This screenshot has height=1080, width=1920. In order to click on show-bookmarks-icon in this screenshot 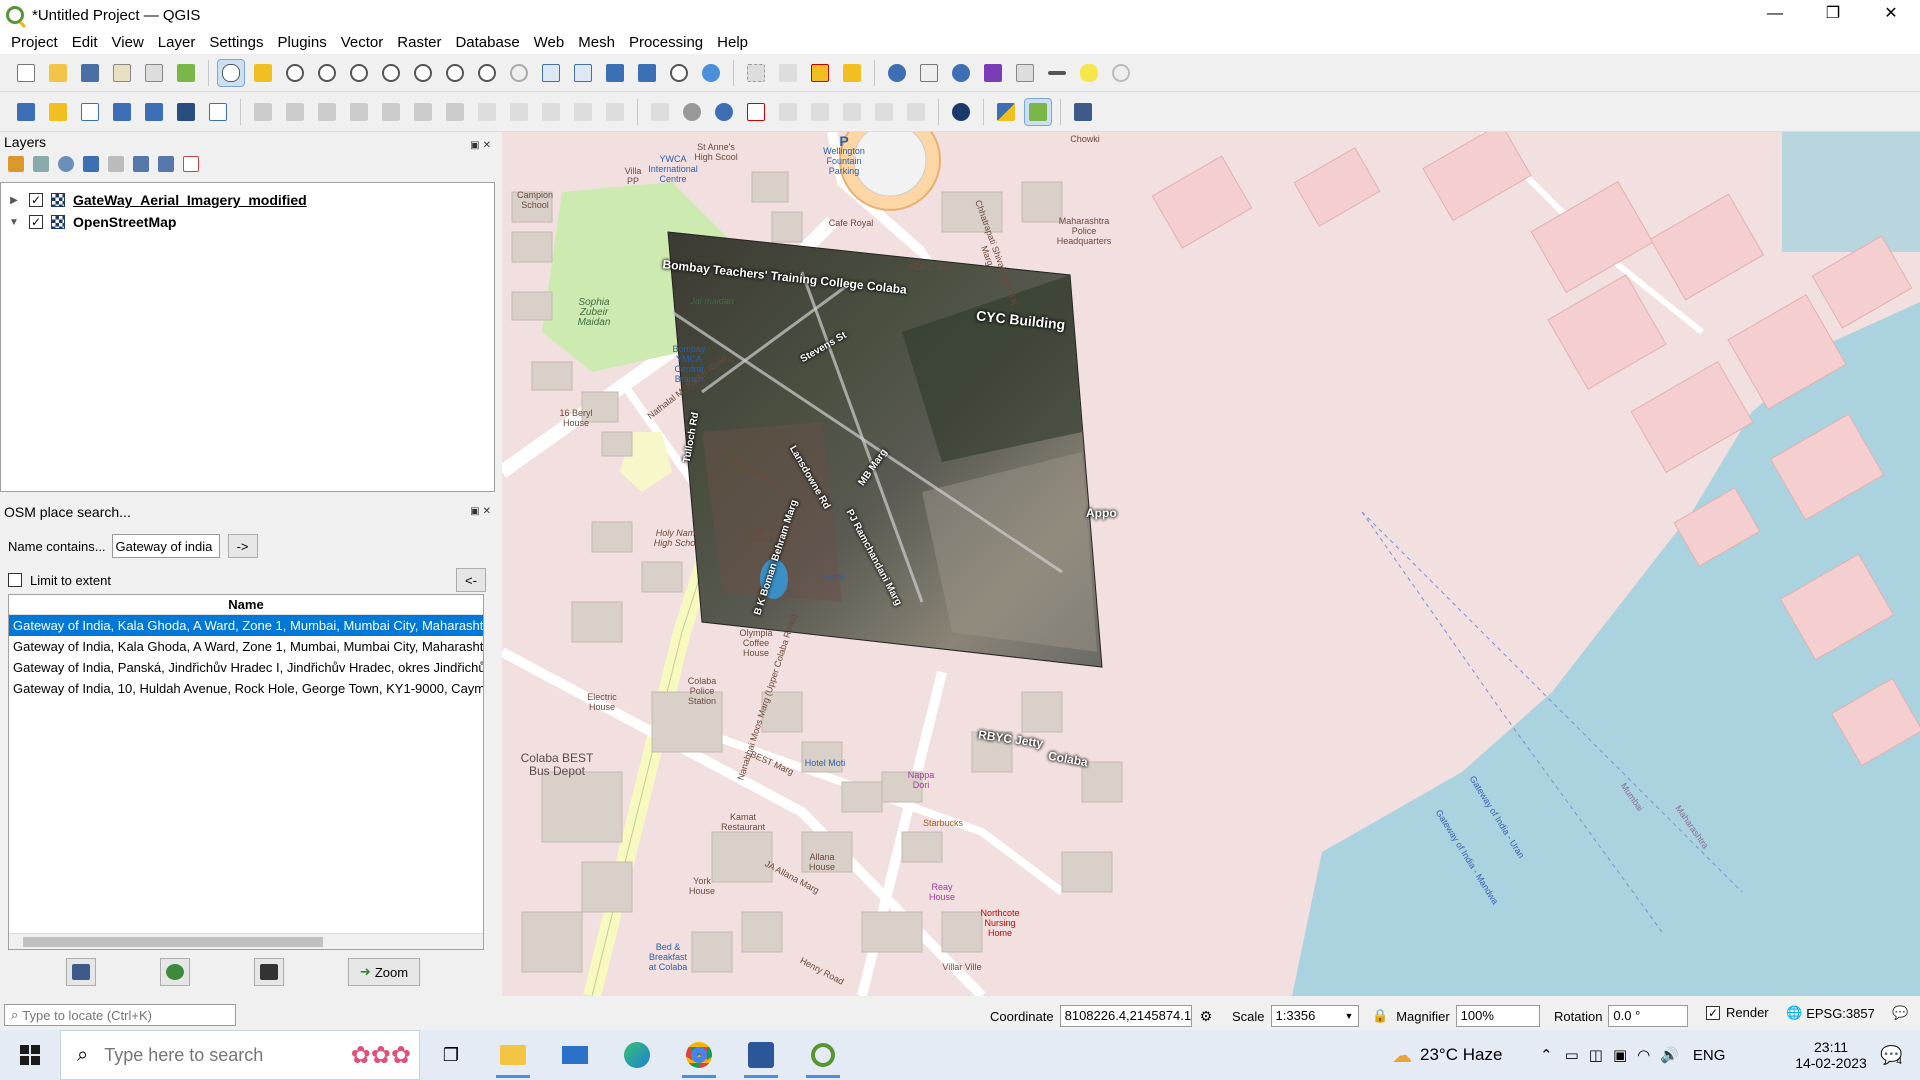, I will do `click(647, 73)`.